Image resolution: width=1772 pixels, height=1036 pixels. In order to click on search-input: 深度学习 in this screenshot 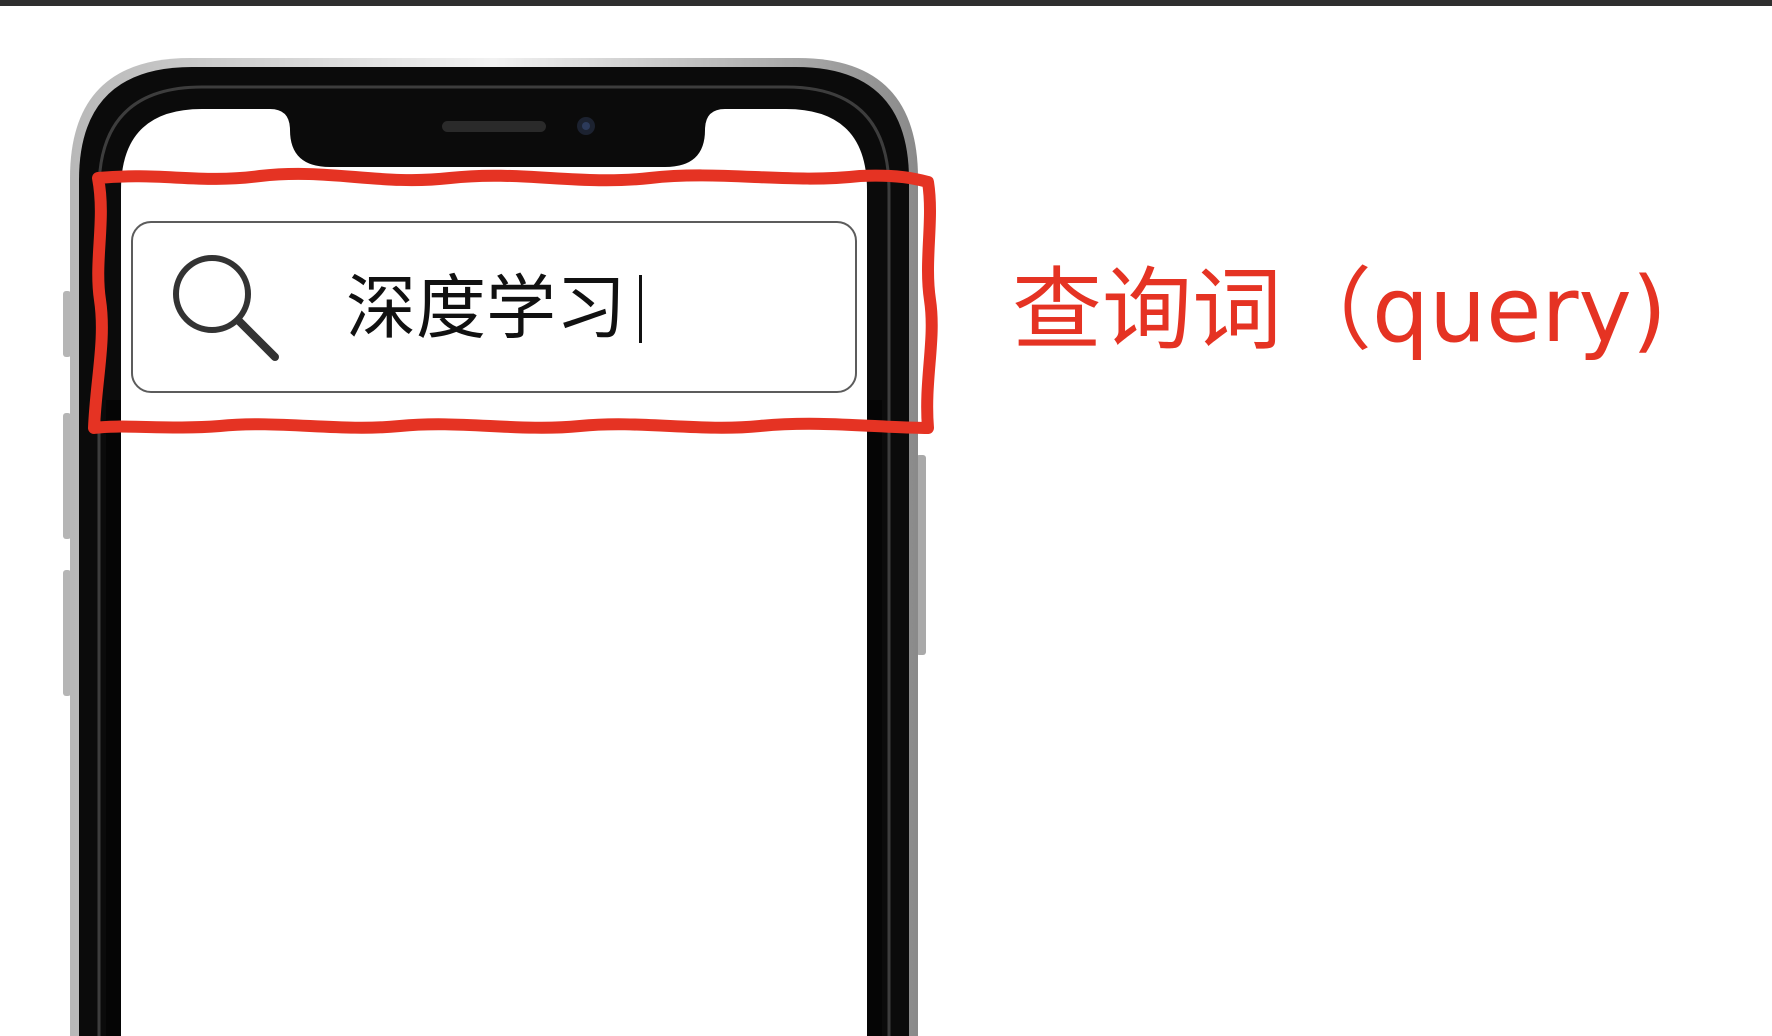, I will do `click(486, 308)`.